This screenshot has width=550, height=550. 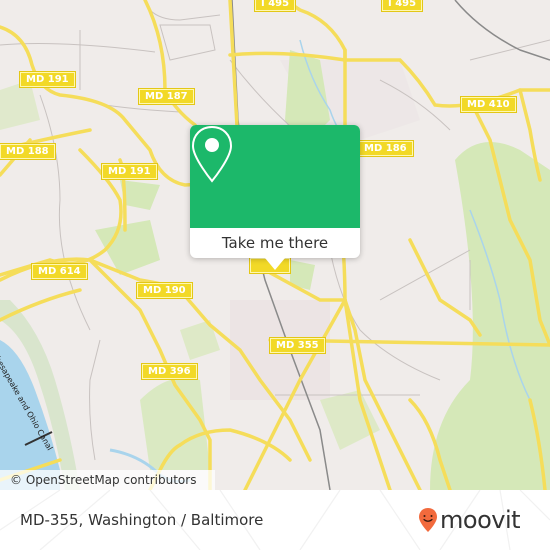 What do you see at coordinates (480, 520) in the screenshot?
I see `moovit-wordmark: moovit` at bounding box center [480, 520].